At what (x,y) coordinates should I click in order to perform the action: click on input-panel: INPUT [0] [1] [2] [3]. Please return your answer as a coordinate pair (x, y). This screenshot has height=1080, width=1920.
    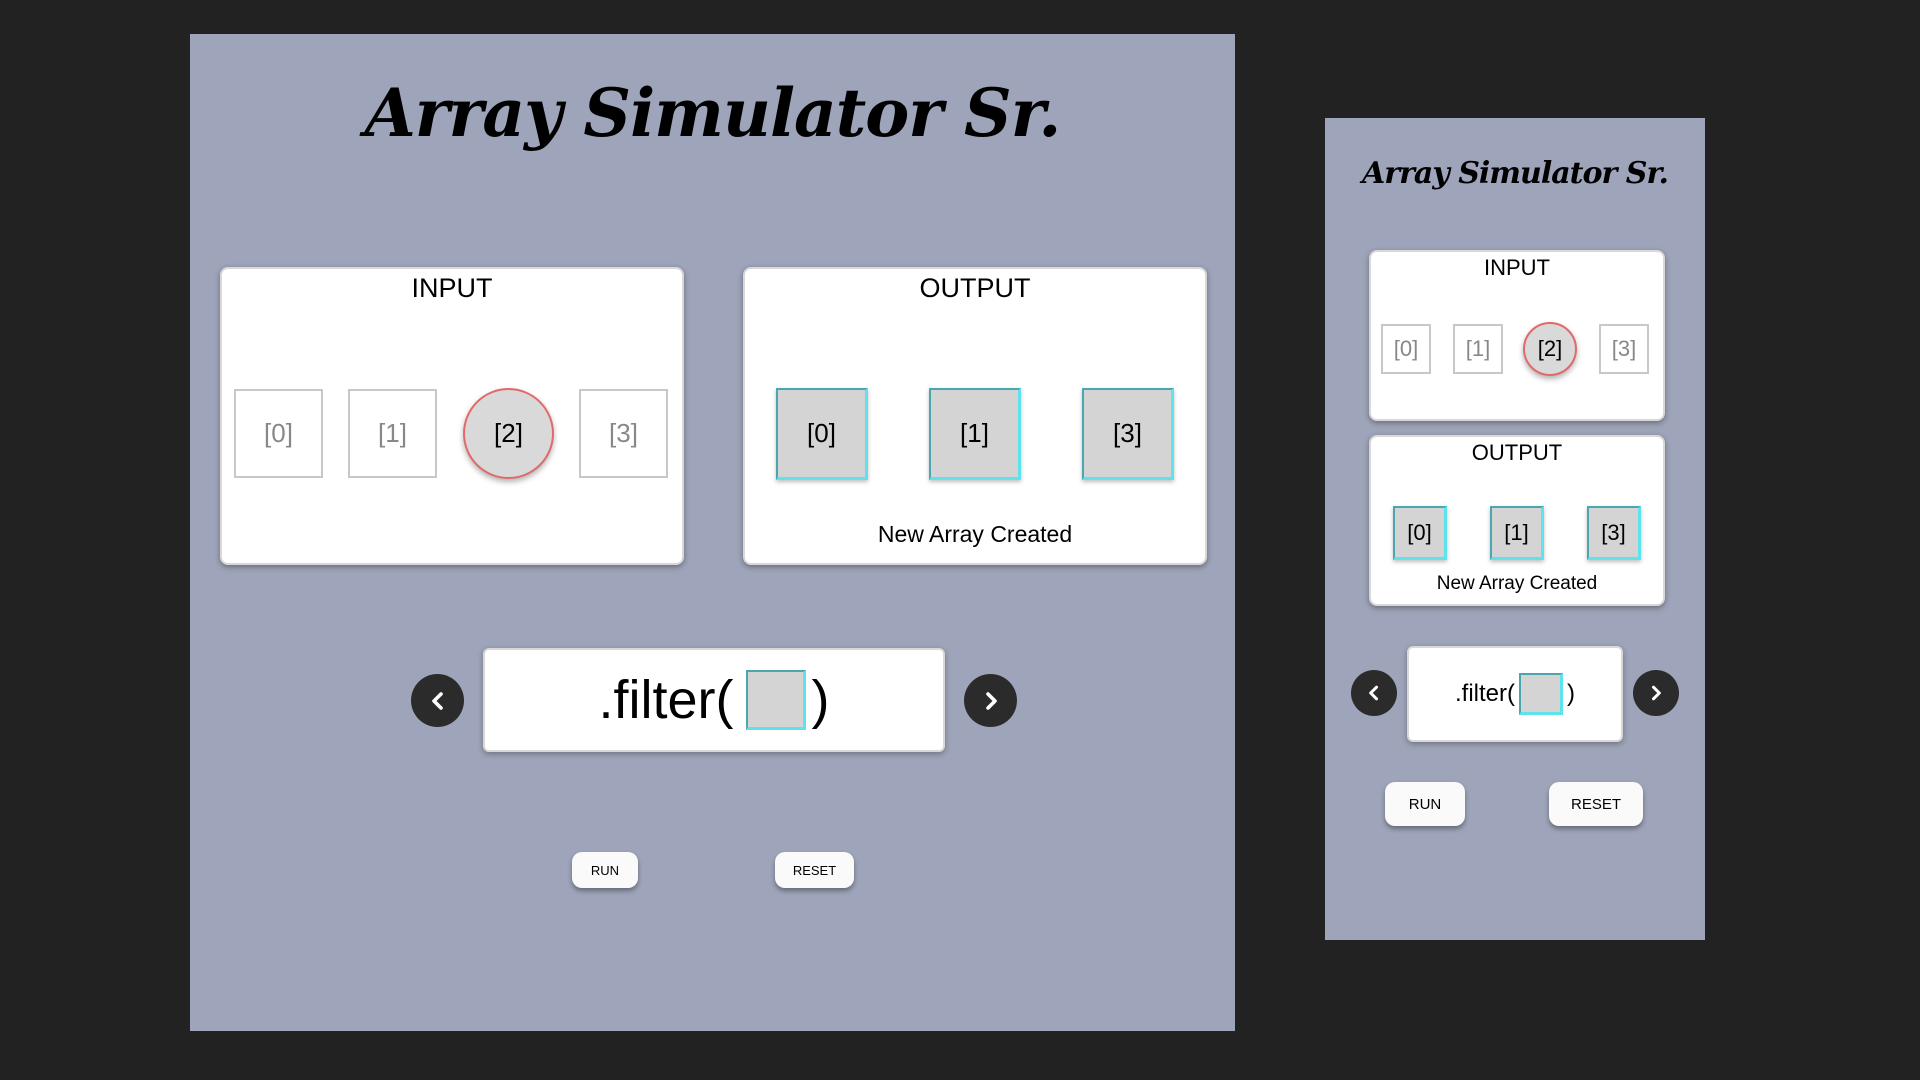
    Looking at the image, I should click on (452, 416).